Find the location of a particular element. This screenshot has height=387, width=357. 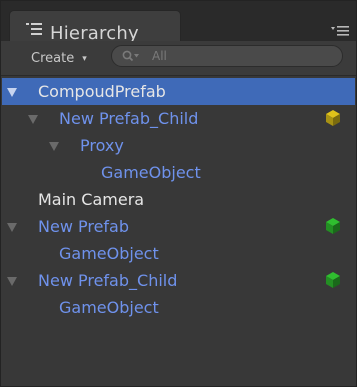

tree-item-label: Main Camera is located at coordinates (91, 199).